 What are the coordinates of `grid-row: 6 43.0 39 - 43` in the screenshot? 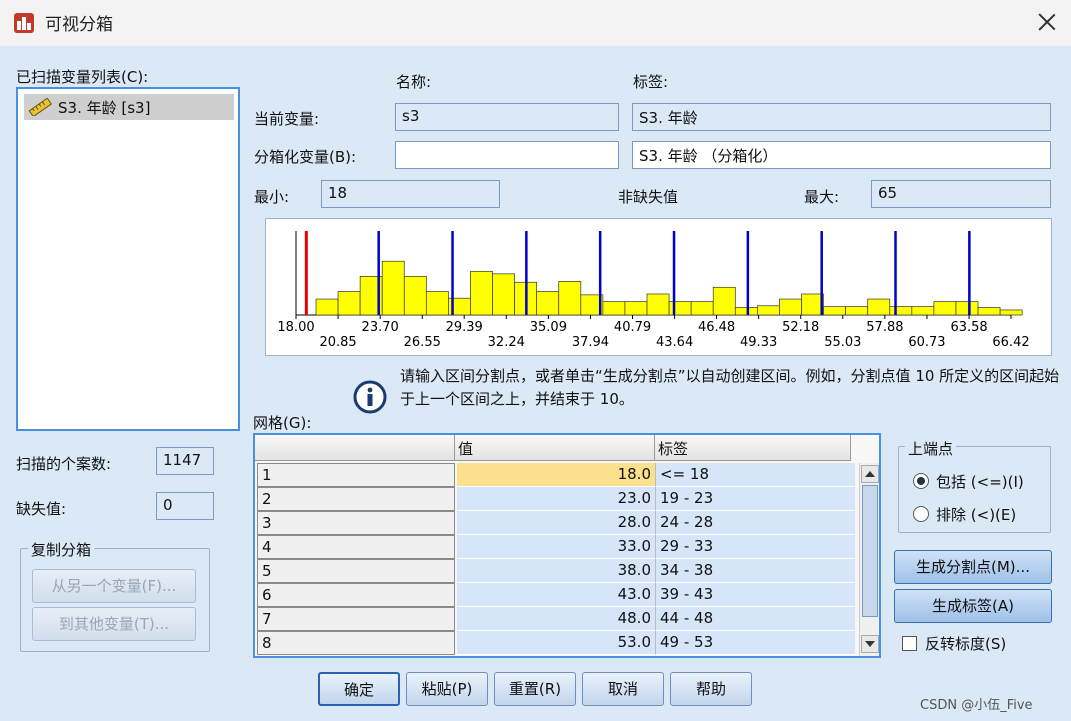 It's located at (555, 595).